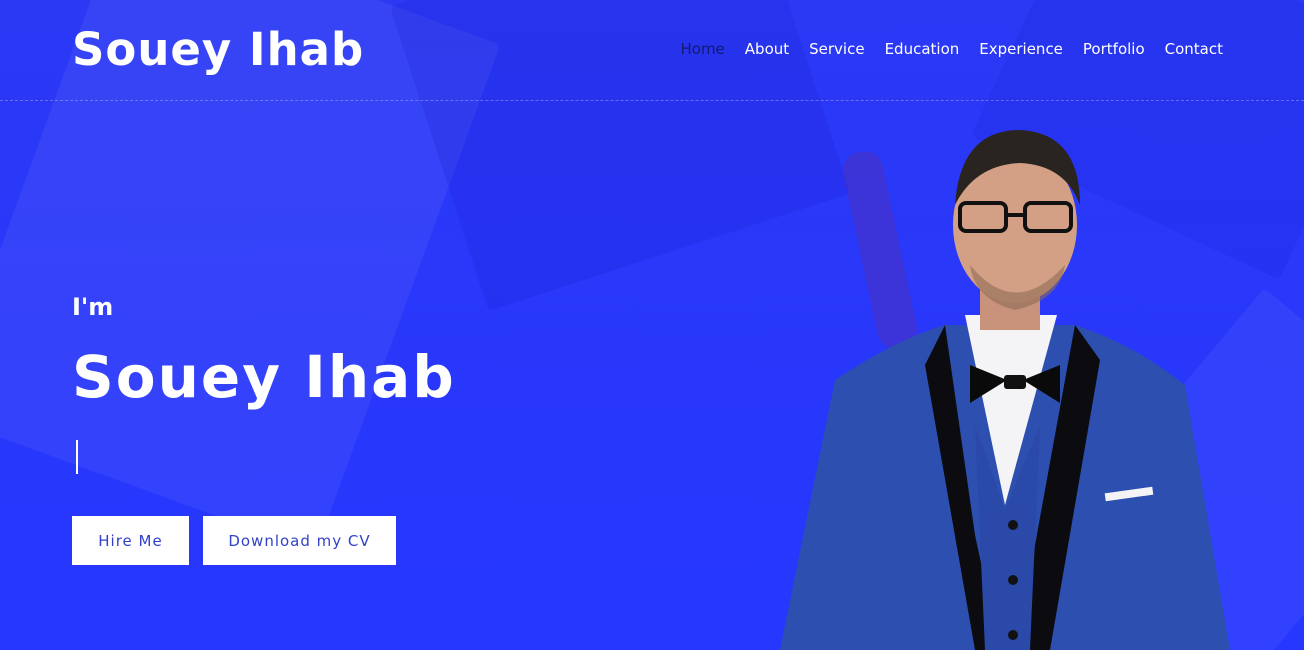 Image resolution: width=1304 pixels, height=650 pixels. I want to click on hero-actions: Hire Me Download my CV, so click(234, 540).